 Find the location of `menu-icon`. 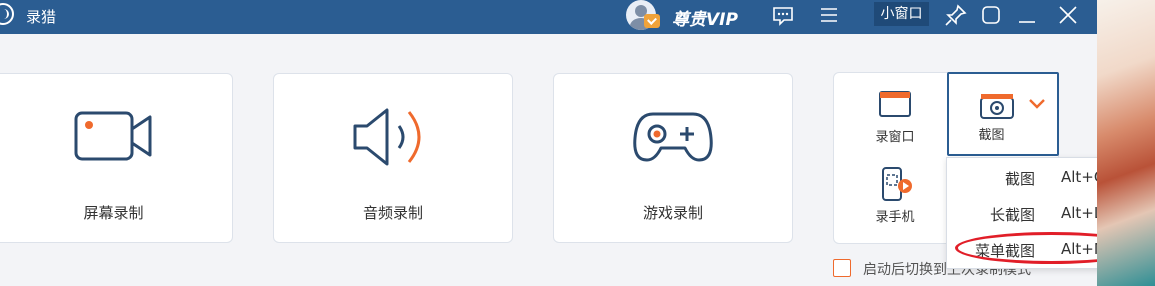

menu-icon is located at coordinates (829, 15).